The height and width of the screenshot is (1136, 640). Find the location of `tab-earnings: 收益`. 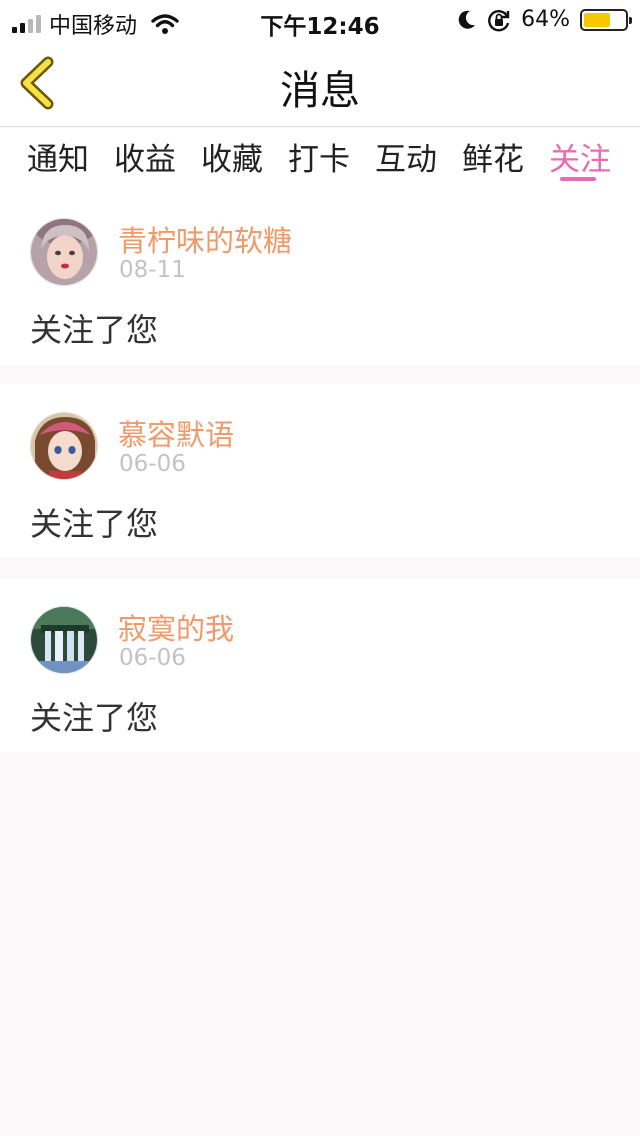

tab-earnings: 收益 is located at coordinates (145, 160).